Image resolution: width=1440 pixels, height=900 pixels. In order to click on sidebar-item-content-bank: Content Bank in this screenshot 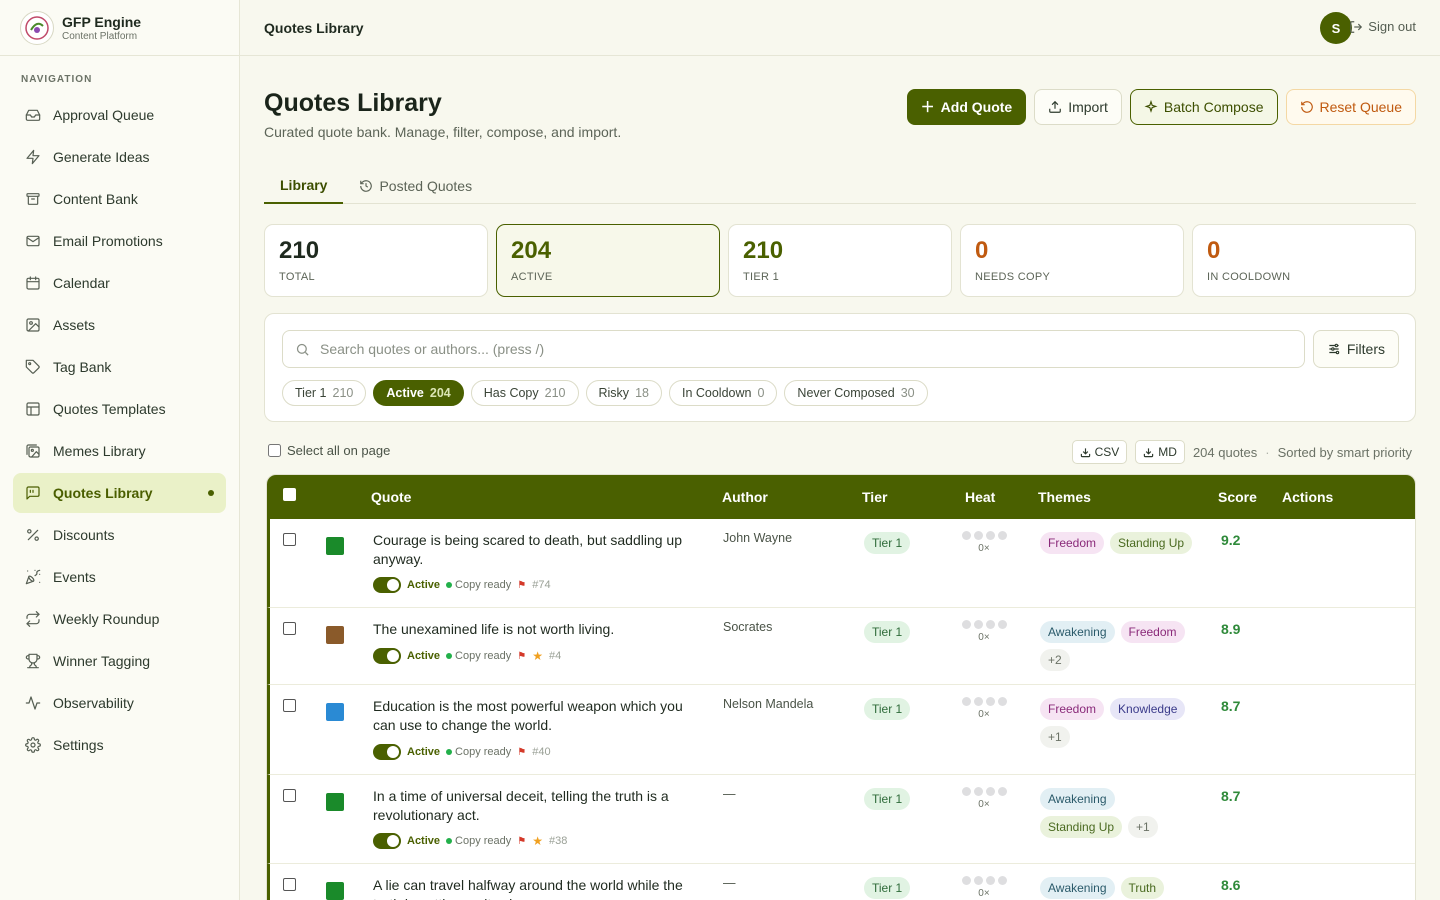, I will do `click(119, 199)`.